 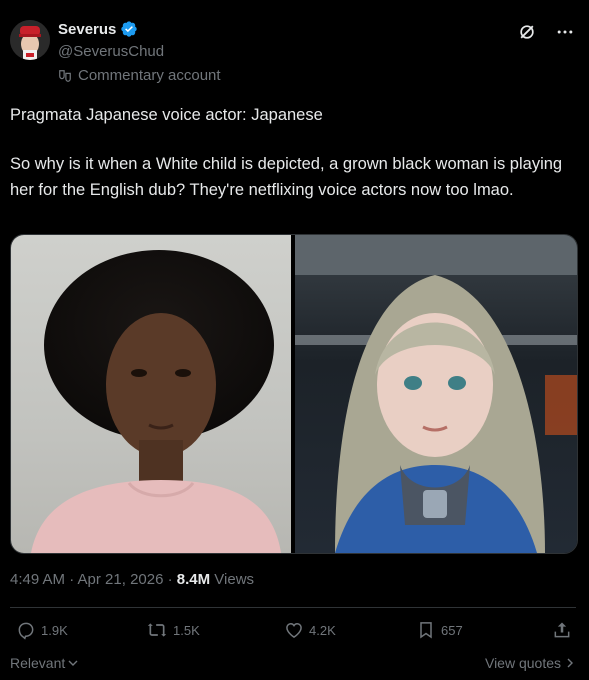 I want to click on view-quotes-label: View quotes, so click(x=522, y=663).